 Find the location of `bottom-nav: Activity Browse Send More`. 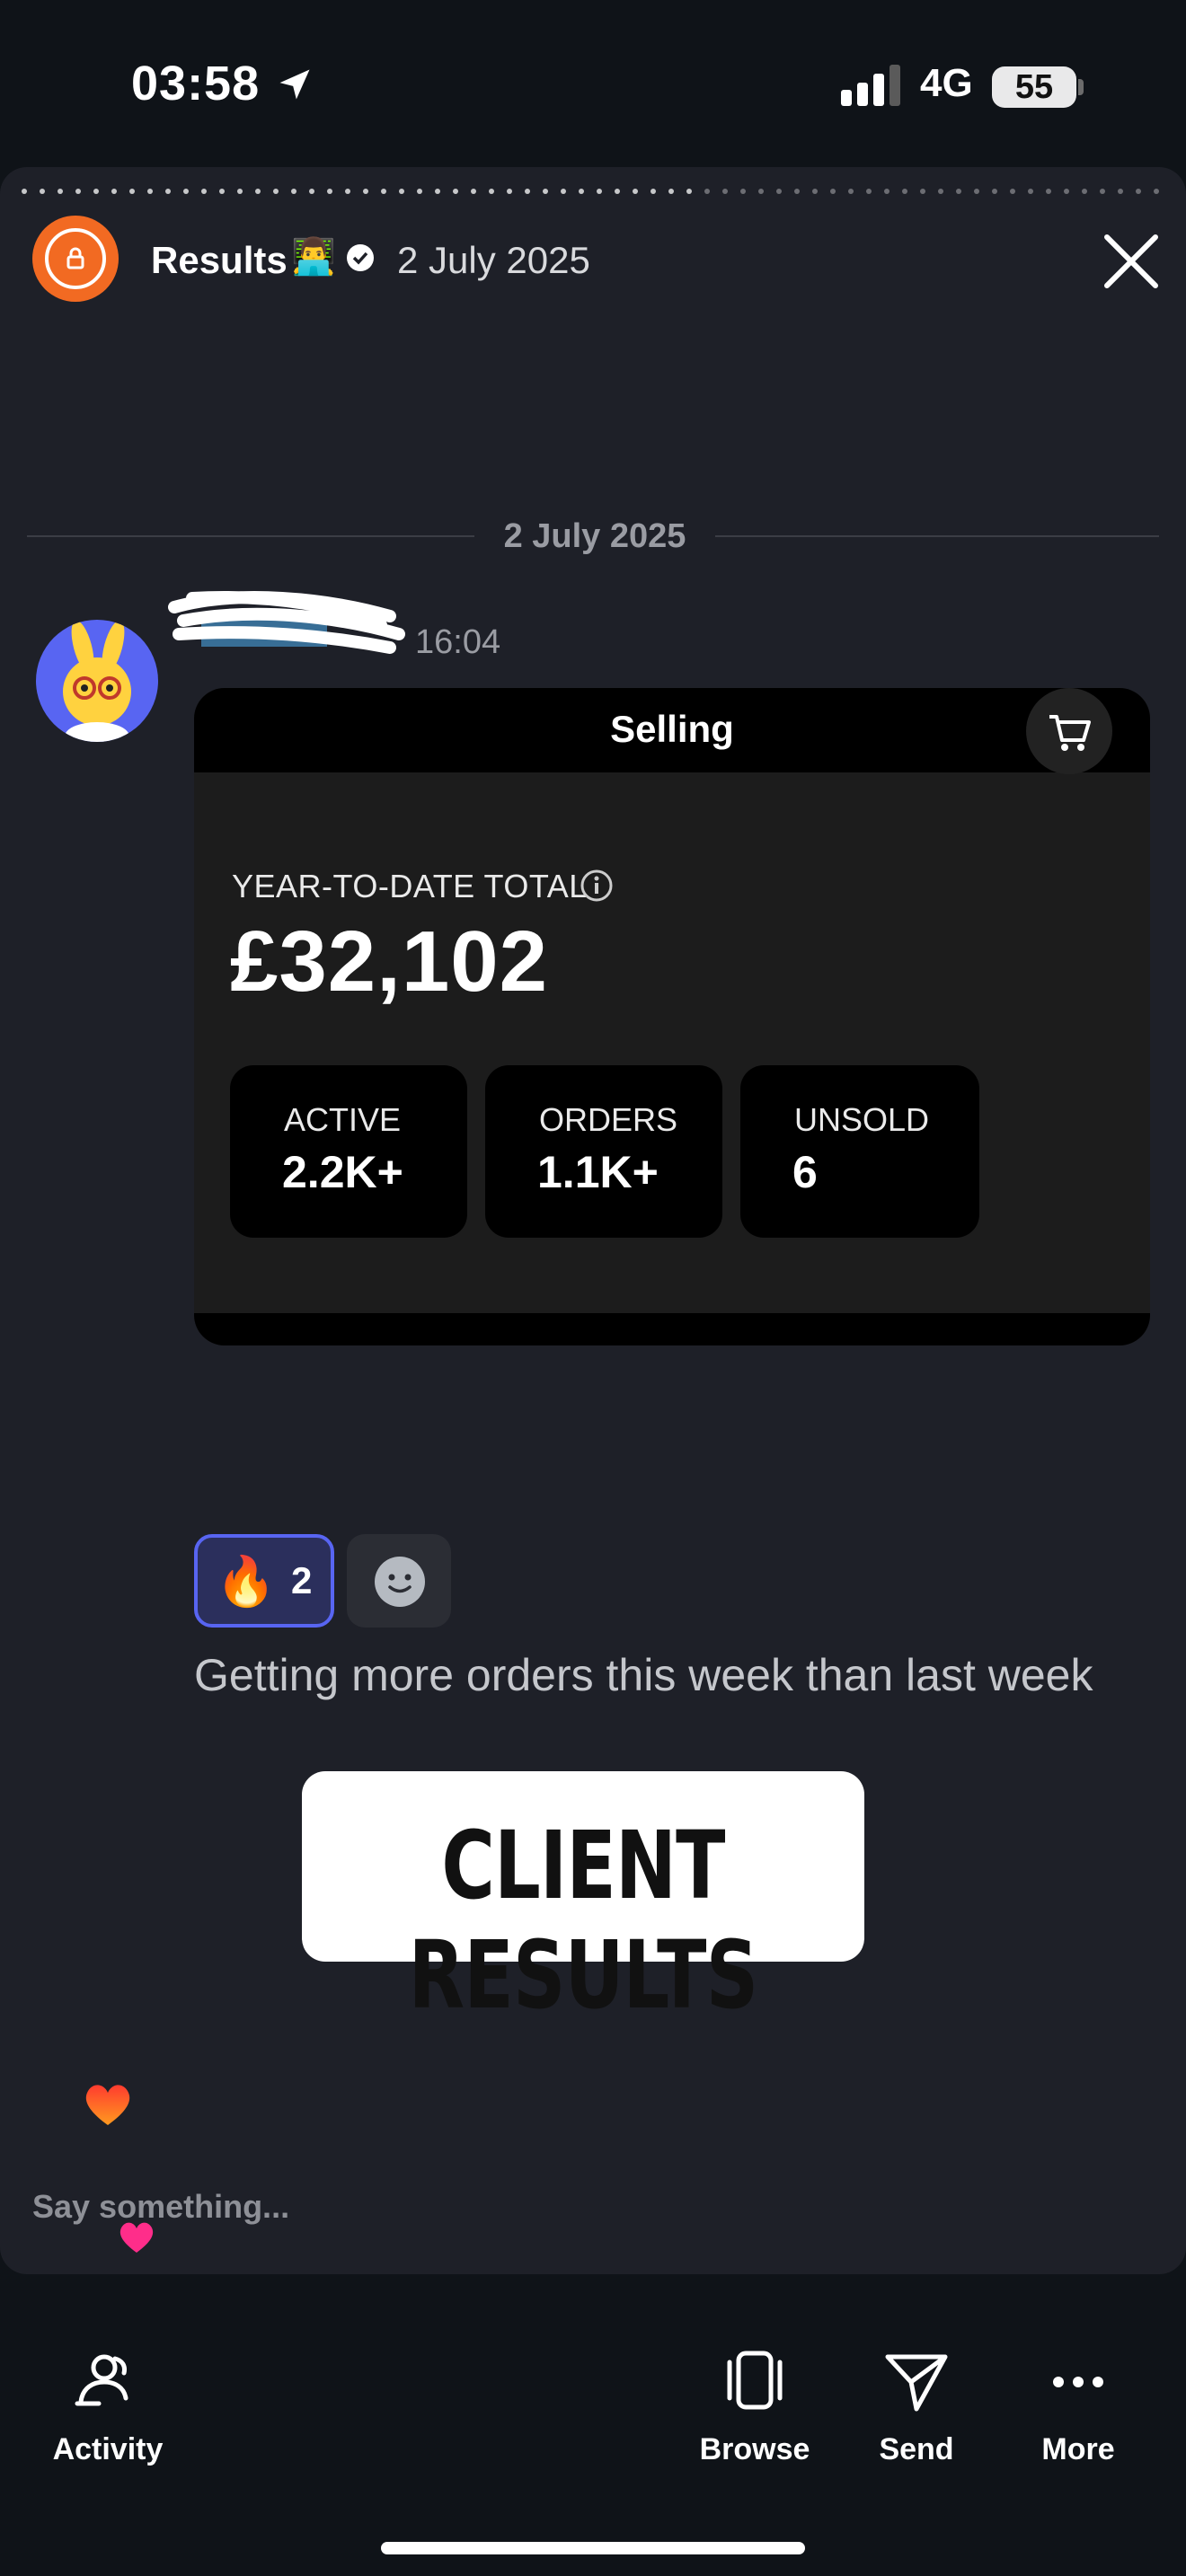

bottom-nav: Activity Browse Send More is located at coordinates (593, 2425).